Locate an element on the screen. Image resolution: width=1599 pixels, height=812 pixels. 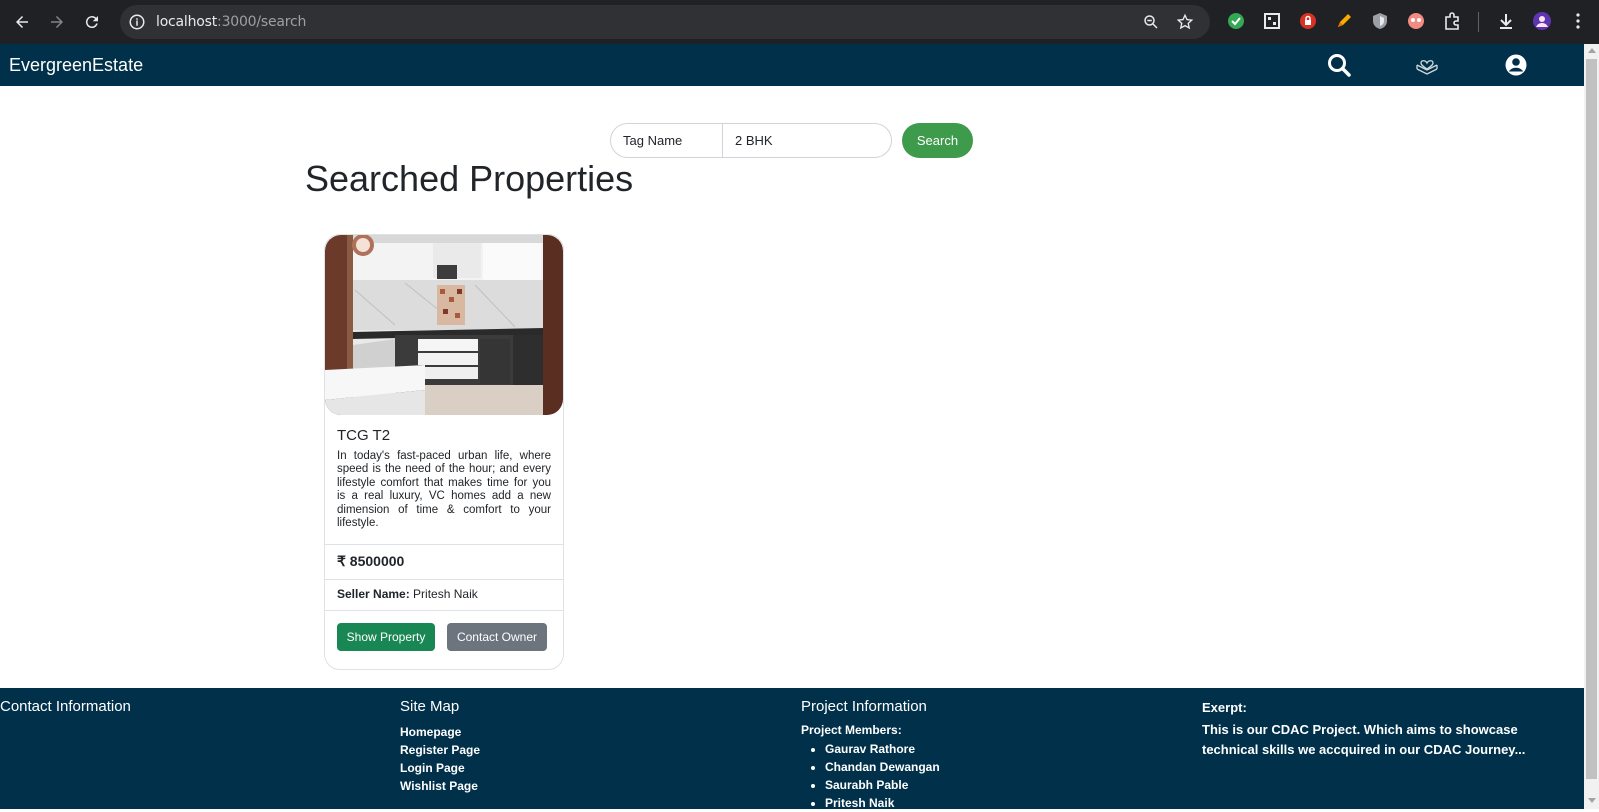
seller-info: Seller Name: Pritesh Naik is located at coordinates (407, 594).